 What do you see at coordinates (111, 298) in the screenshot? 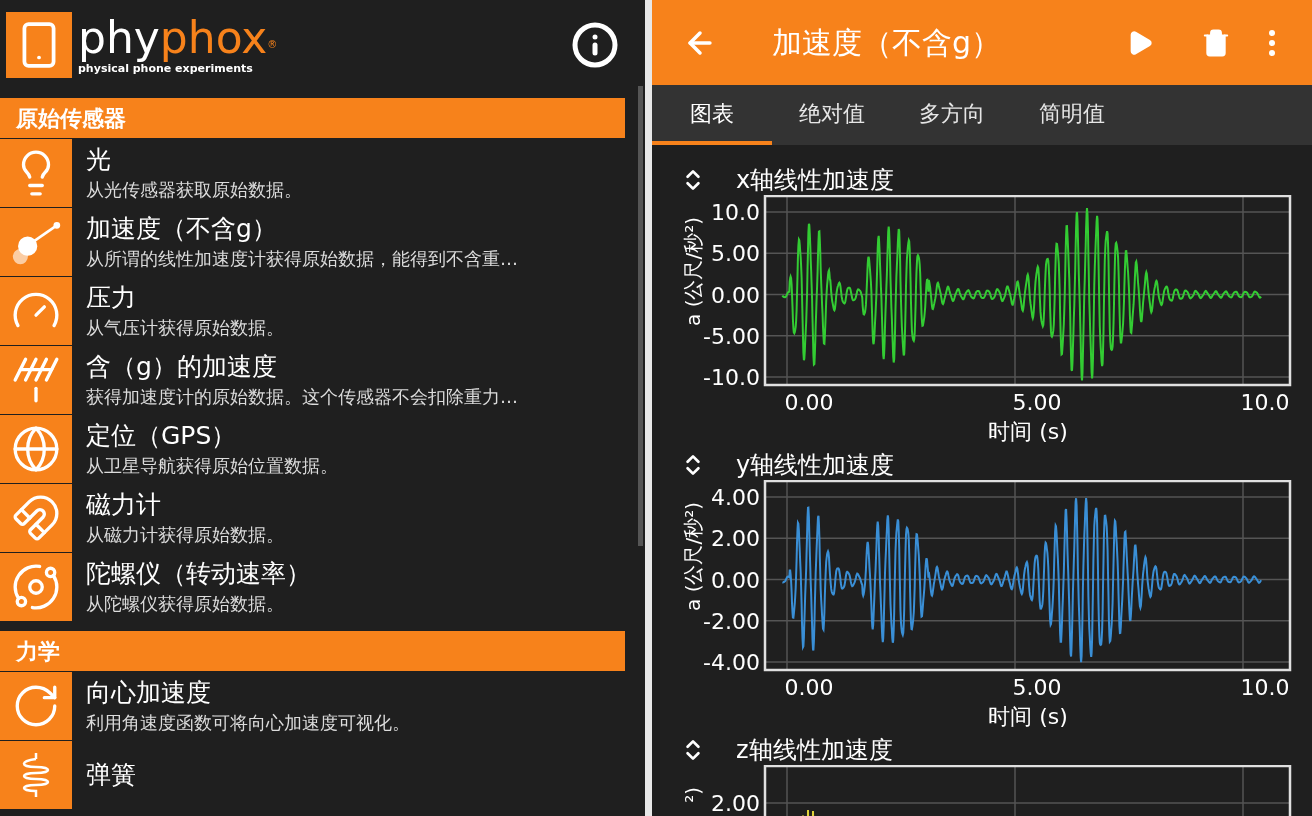
I see `experiment-title: 压力` at bounding box center [111, 298].